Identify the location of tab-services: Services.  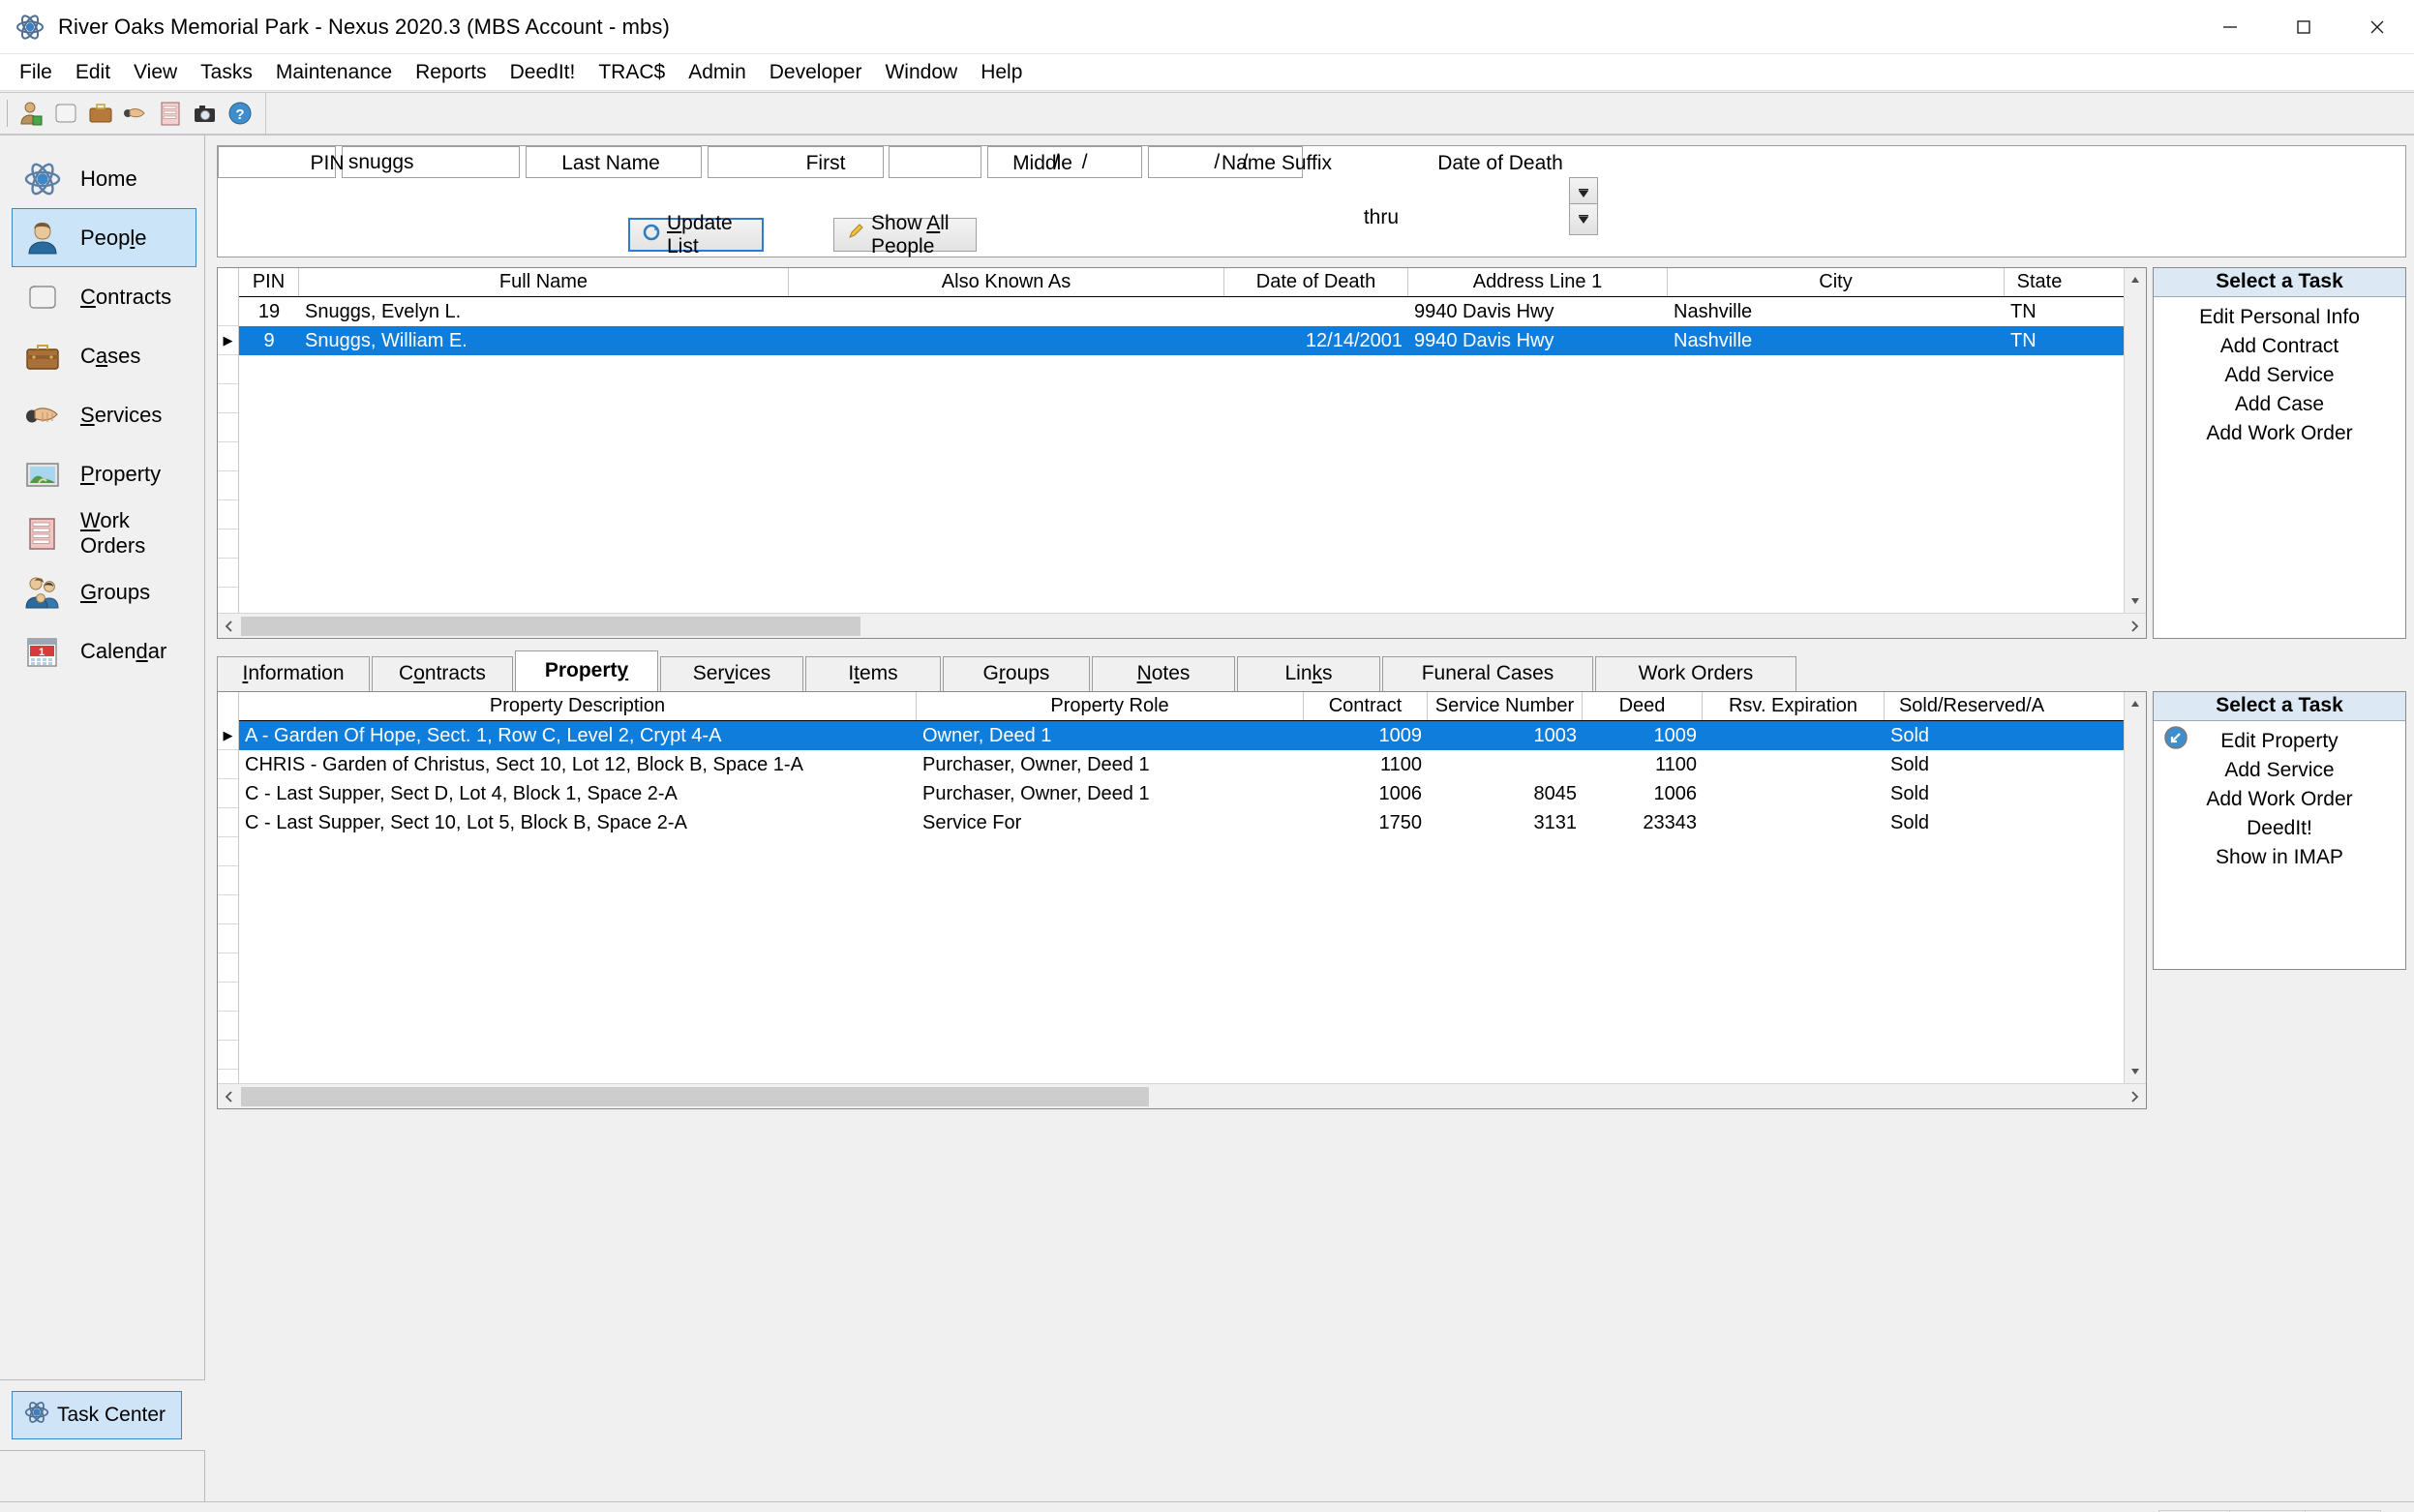
(731, 673).